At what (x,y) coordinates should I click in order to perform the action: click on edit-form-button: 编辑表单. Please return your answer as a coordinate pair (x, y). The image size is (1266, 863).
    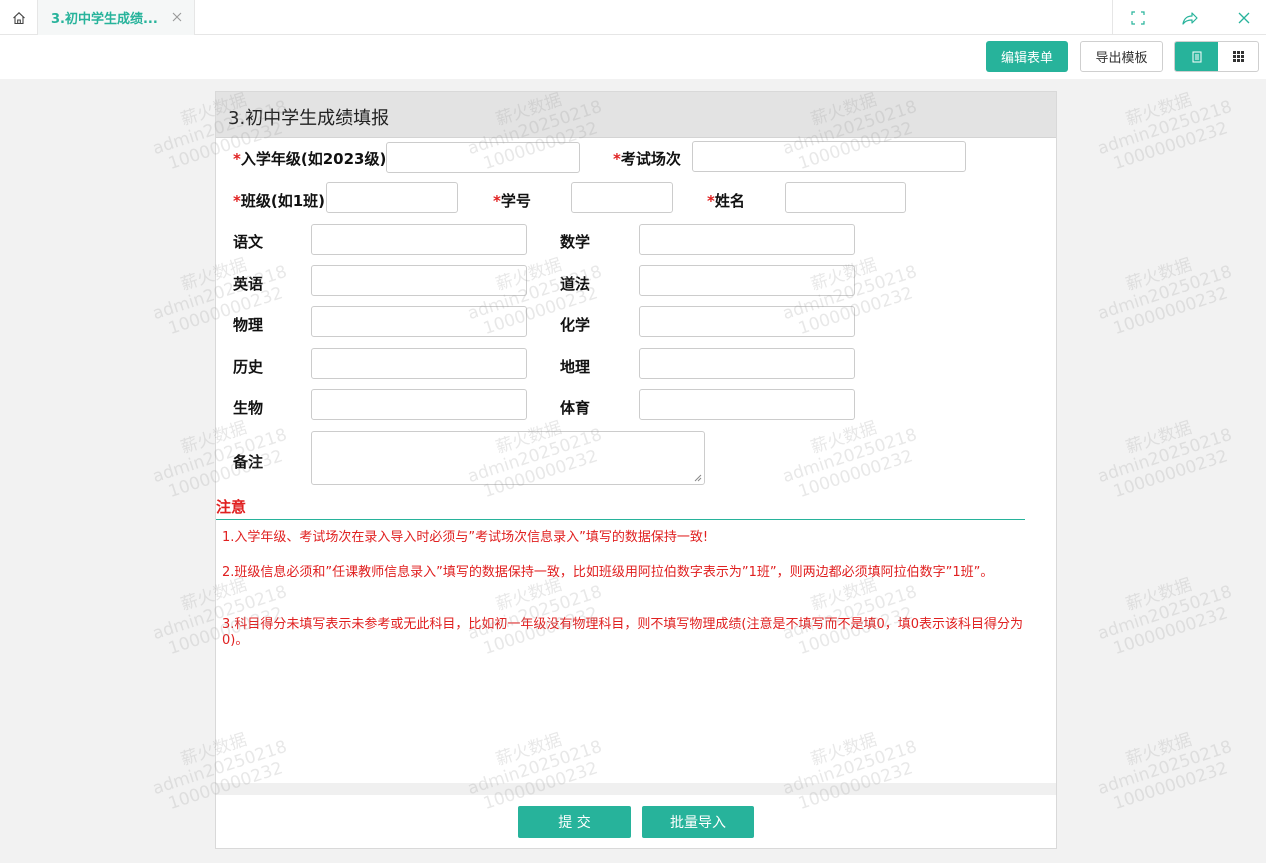
    Looking at the image, I should click on (1027, 56).